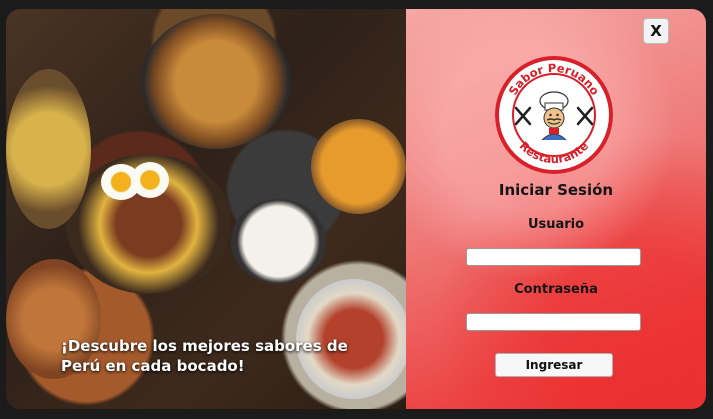  Describe the element at coordinates (553, 322) in the screenshot. I see `password-input` at that location.